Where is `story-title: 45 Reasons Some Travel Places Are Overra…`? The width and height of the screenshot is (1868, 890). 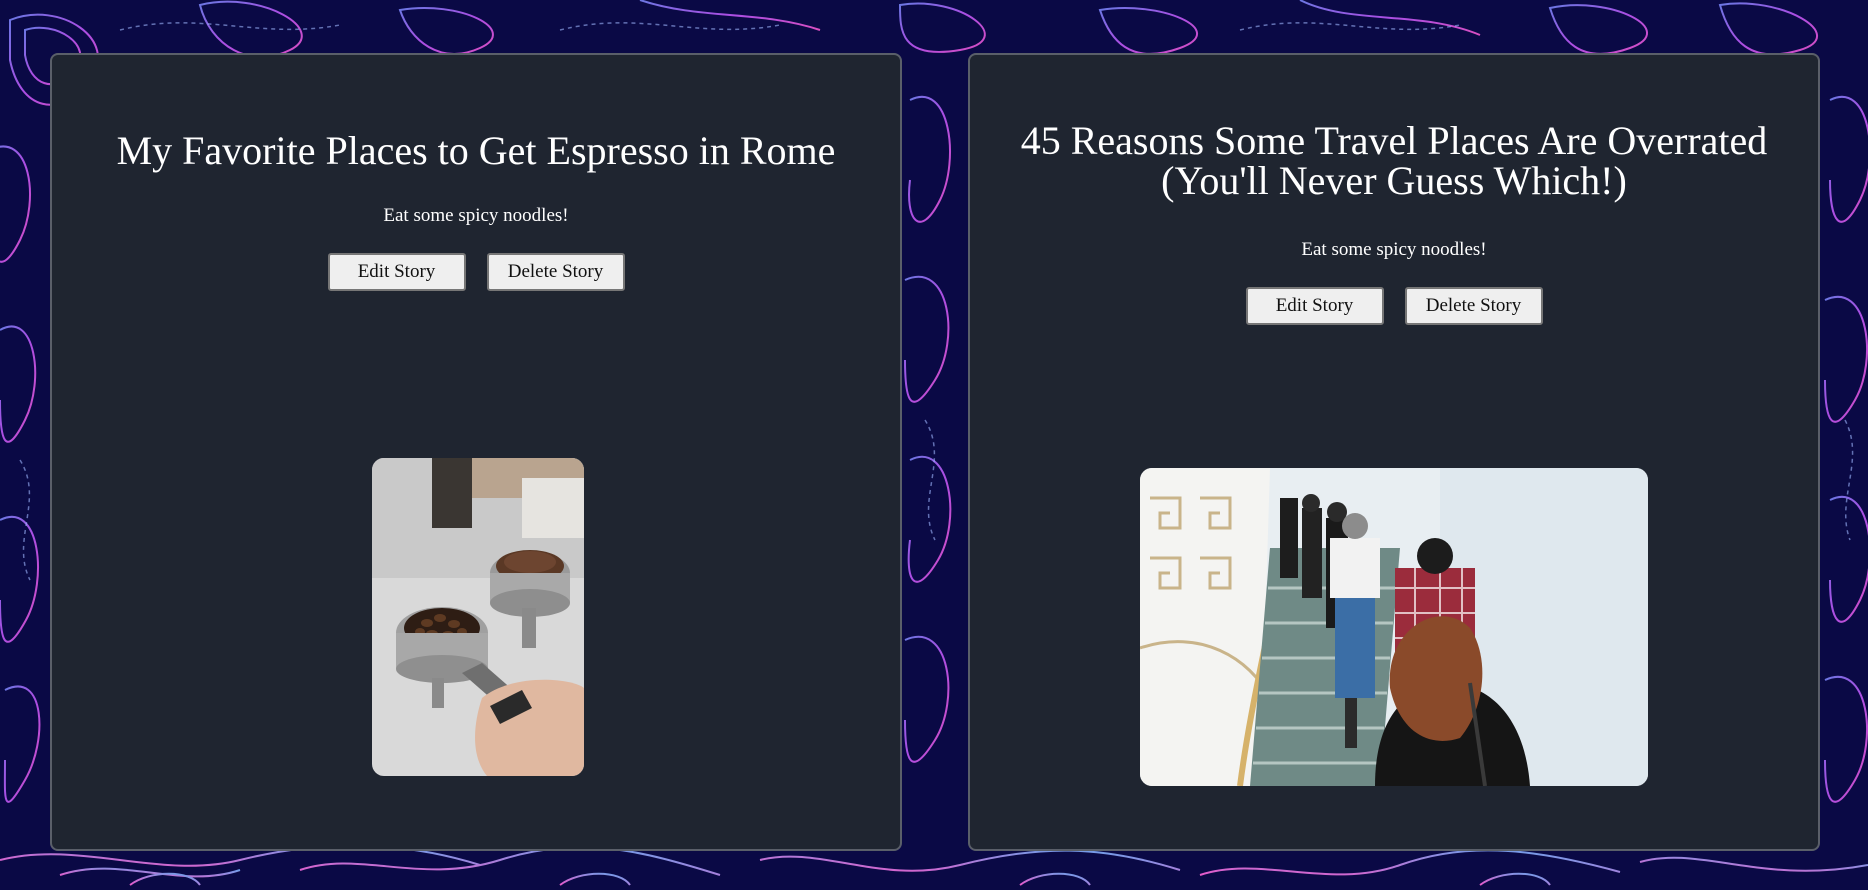
story-title: 45 Reasons Some Travel Places Are Overra… is located at coordinates (1394, 160).